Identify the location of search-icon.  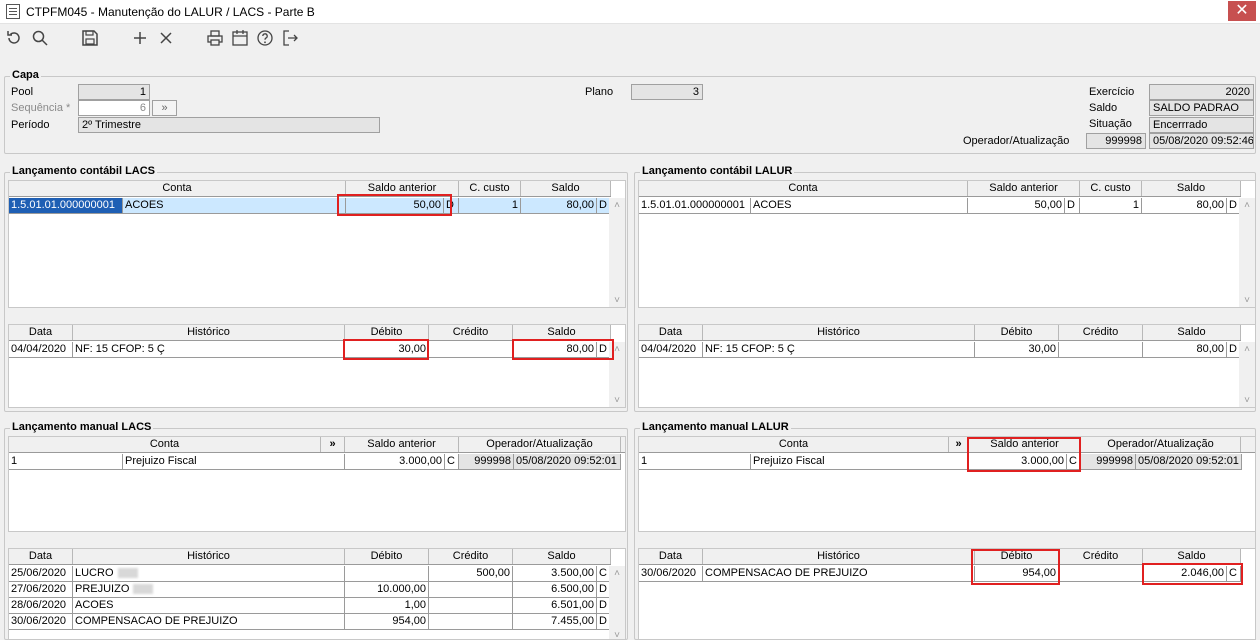
(40, 39).